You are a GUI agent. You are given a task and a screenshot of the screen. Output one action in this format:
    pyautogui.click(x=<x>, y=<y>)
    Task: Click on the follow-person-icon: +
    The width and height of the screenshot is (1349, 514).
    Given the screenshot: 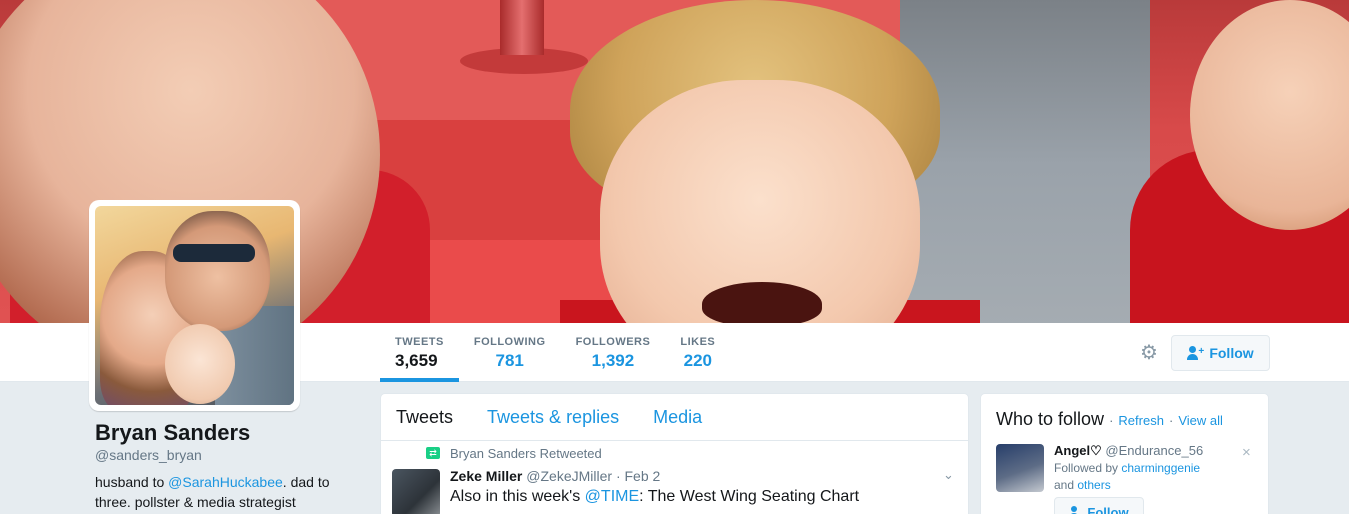 What is the action you would take?
    pyautogui.click(x=1195, y=353)
    